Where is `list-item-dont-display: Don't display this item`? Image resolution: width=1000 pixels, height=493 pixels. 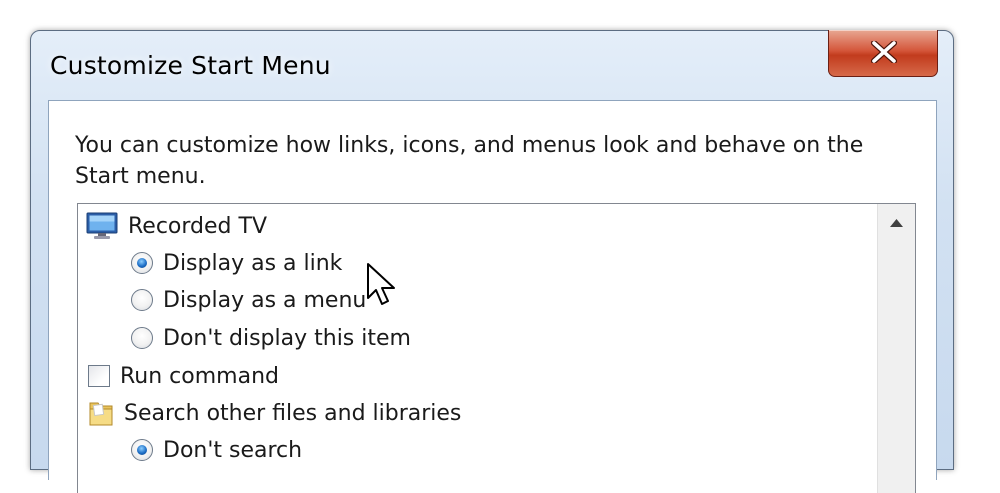 list-item-dont-display: Don't display this item is located at coordinates (271, 338).